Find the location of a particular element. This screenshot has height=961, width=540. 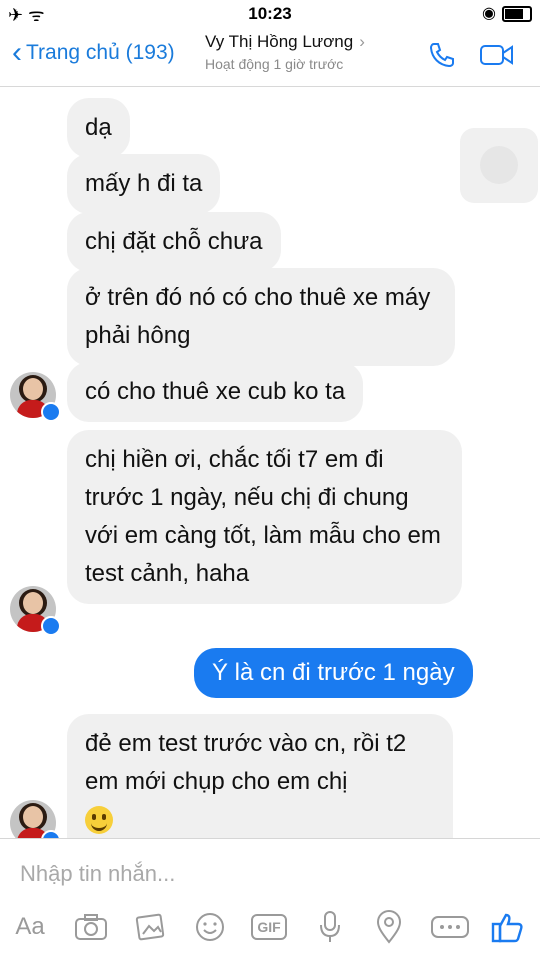

gif-icon: GIF is located at coordinates (269, 927).